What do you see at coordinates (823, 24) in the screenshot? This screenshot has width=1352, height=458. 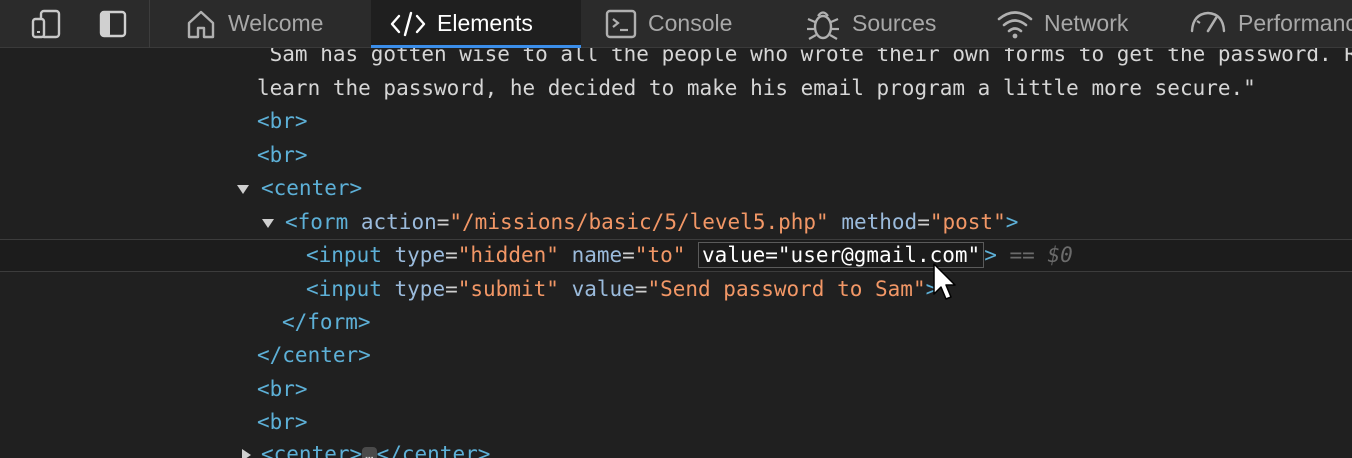 I see `bug-icon` at bounding box center [823, 24].